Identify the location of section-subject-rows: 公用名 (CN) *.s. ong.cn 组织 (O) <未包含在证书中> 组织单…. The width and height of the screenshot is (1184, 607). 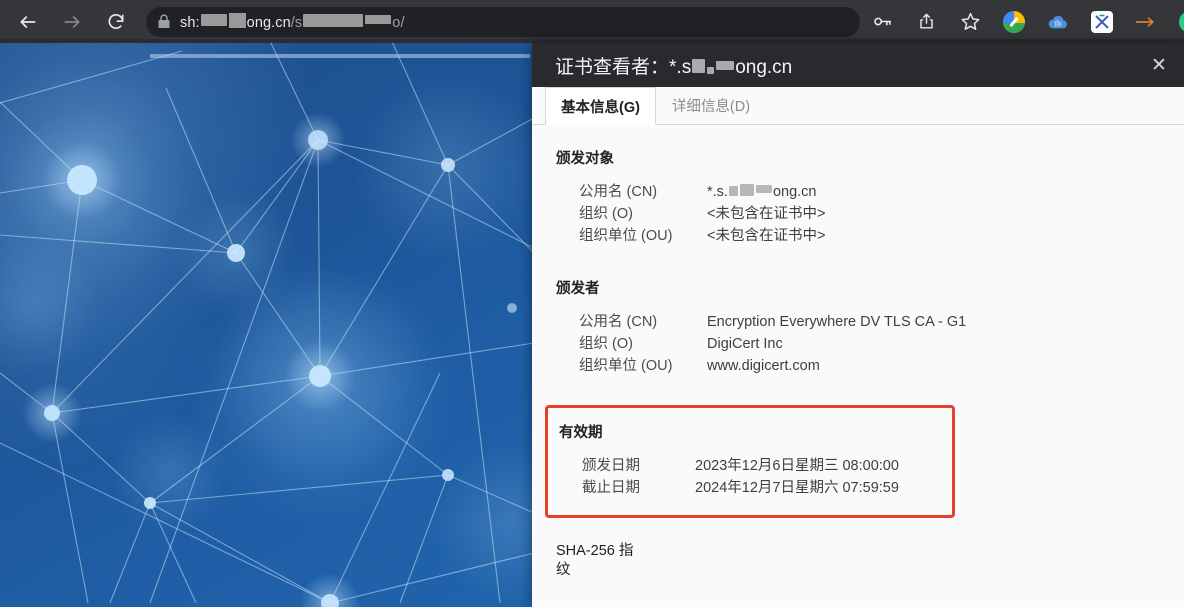
(881, 214).